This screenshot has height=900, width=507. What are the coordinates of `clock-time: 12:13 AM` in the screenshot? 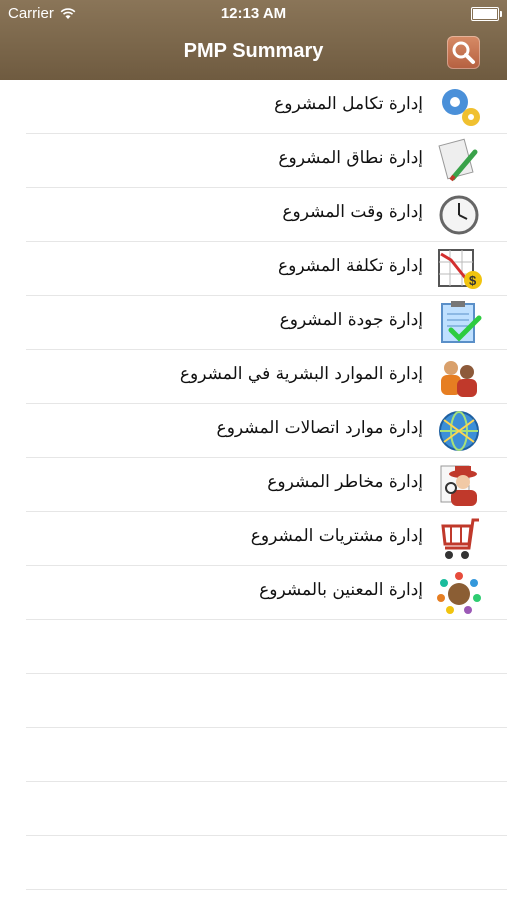 It's located at (253, 13).